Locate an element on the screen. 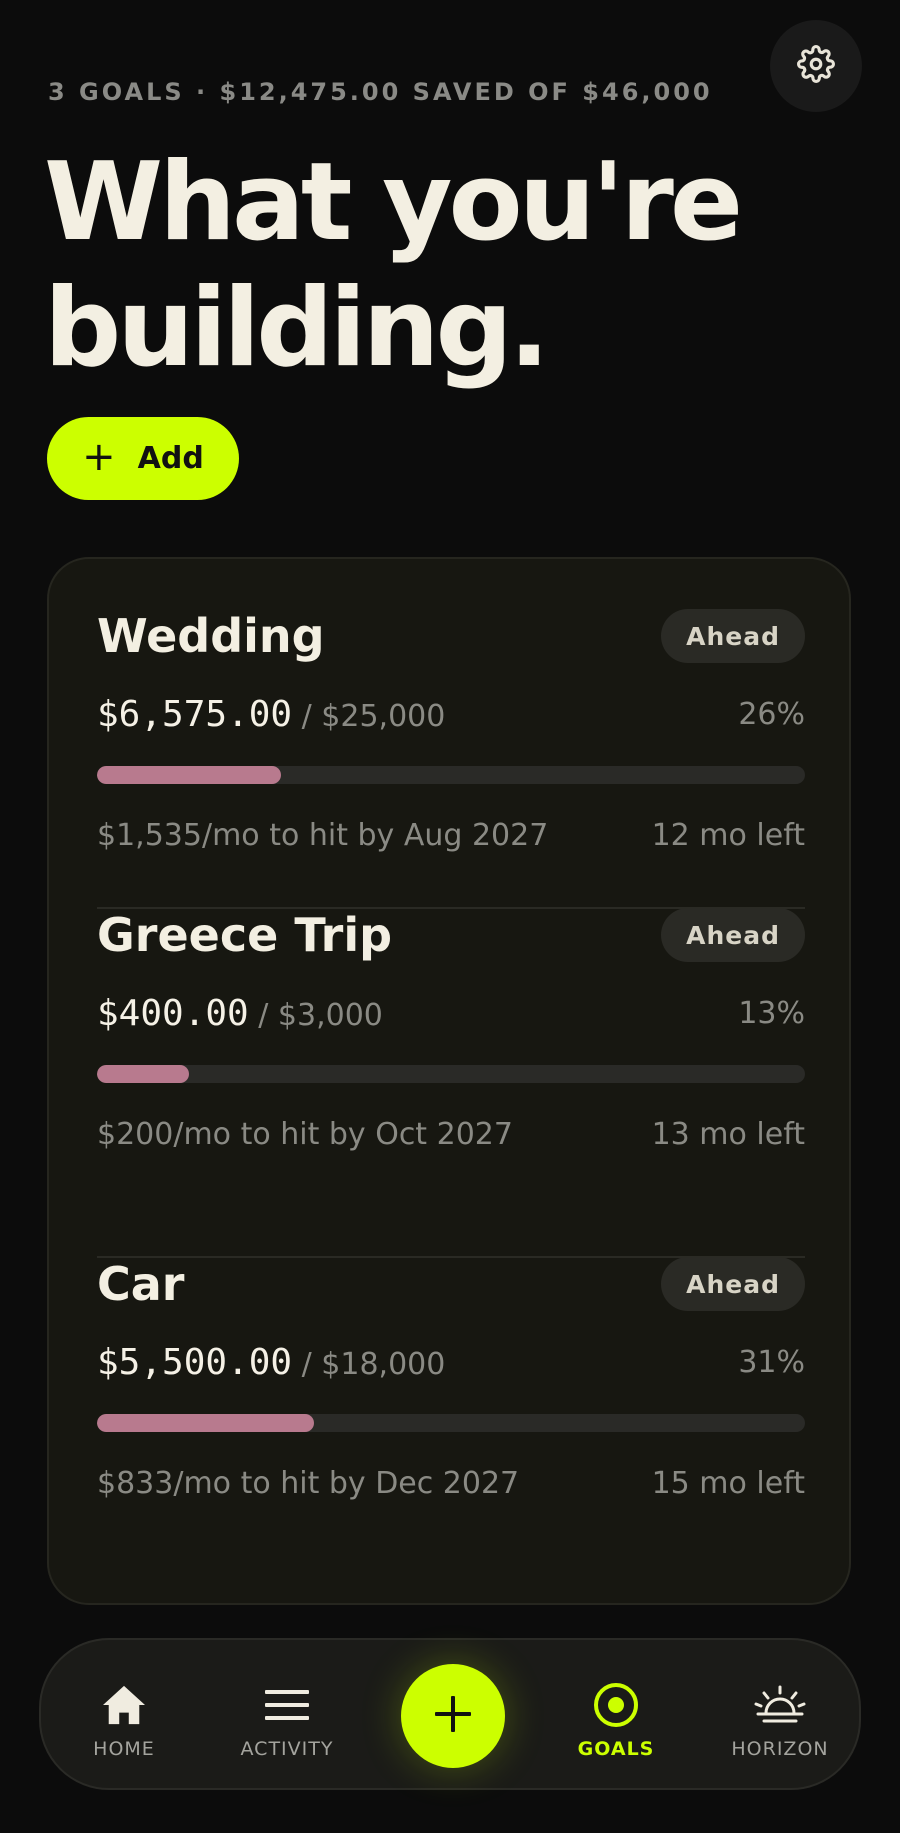 Image resolution: width=900 pixels, height=1833 pixels. goal-percent: 31% is located at coordinates (771, 1362).